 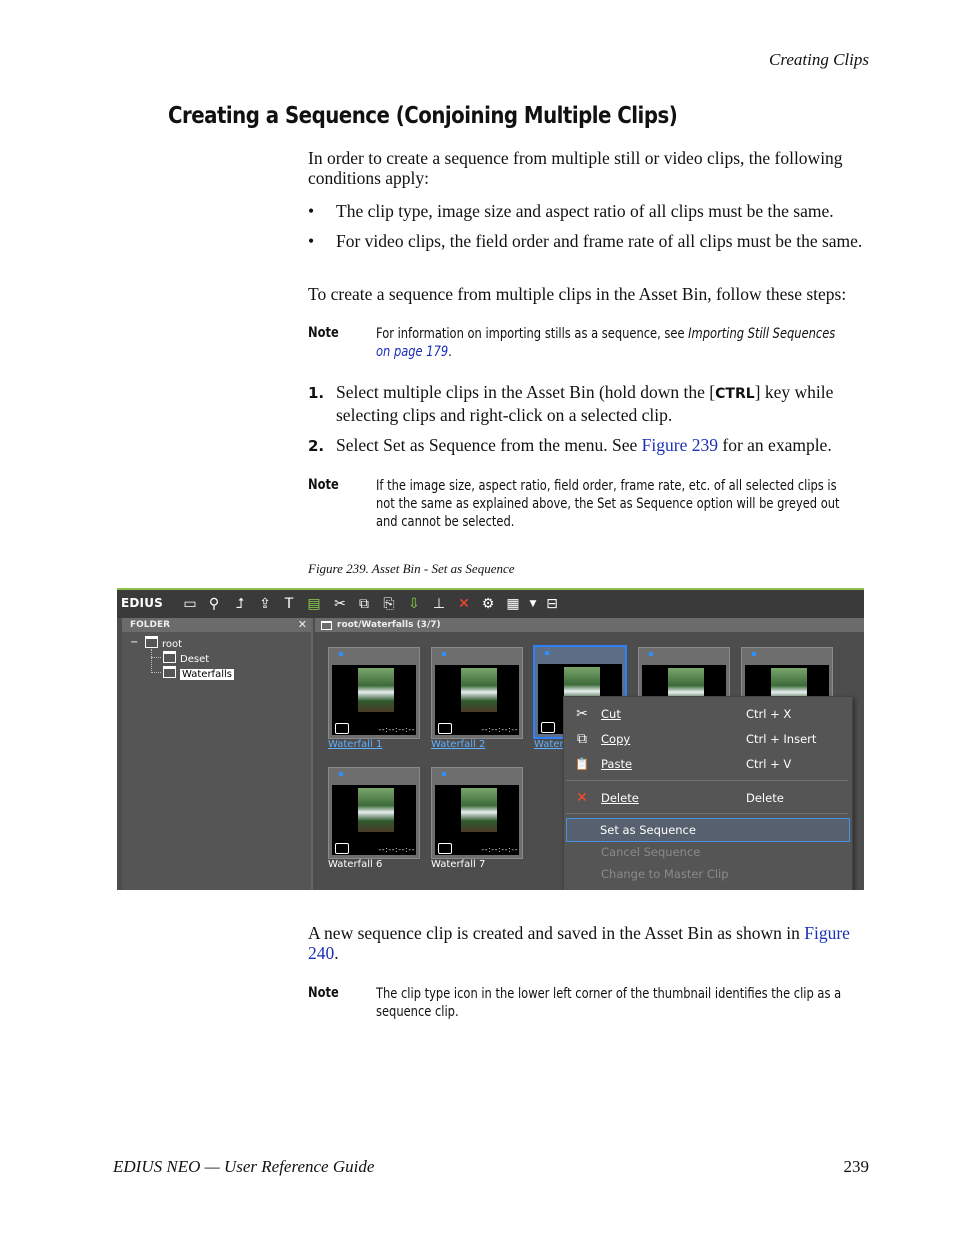 I want to click on bin-path: root/Waterfalls (3/7), so click(x=389, y=625).